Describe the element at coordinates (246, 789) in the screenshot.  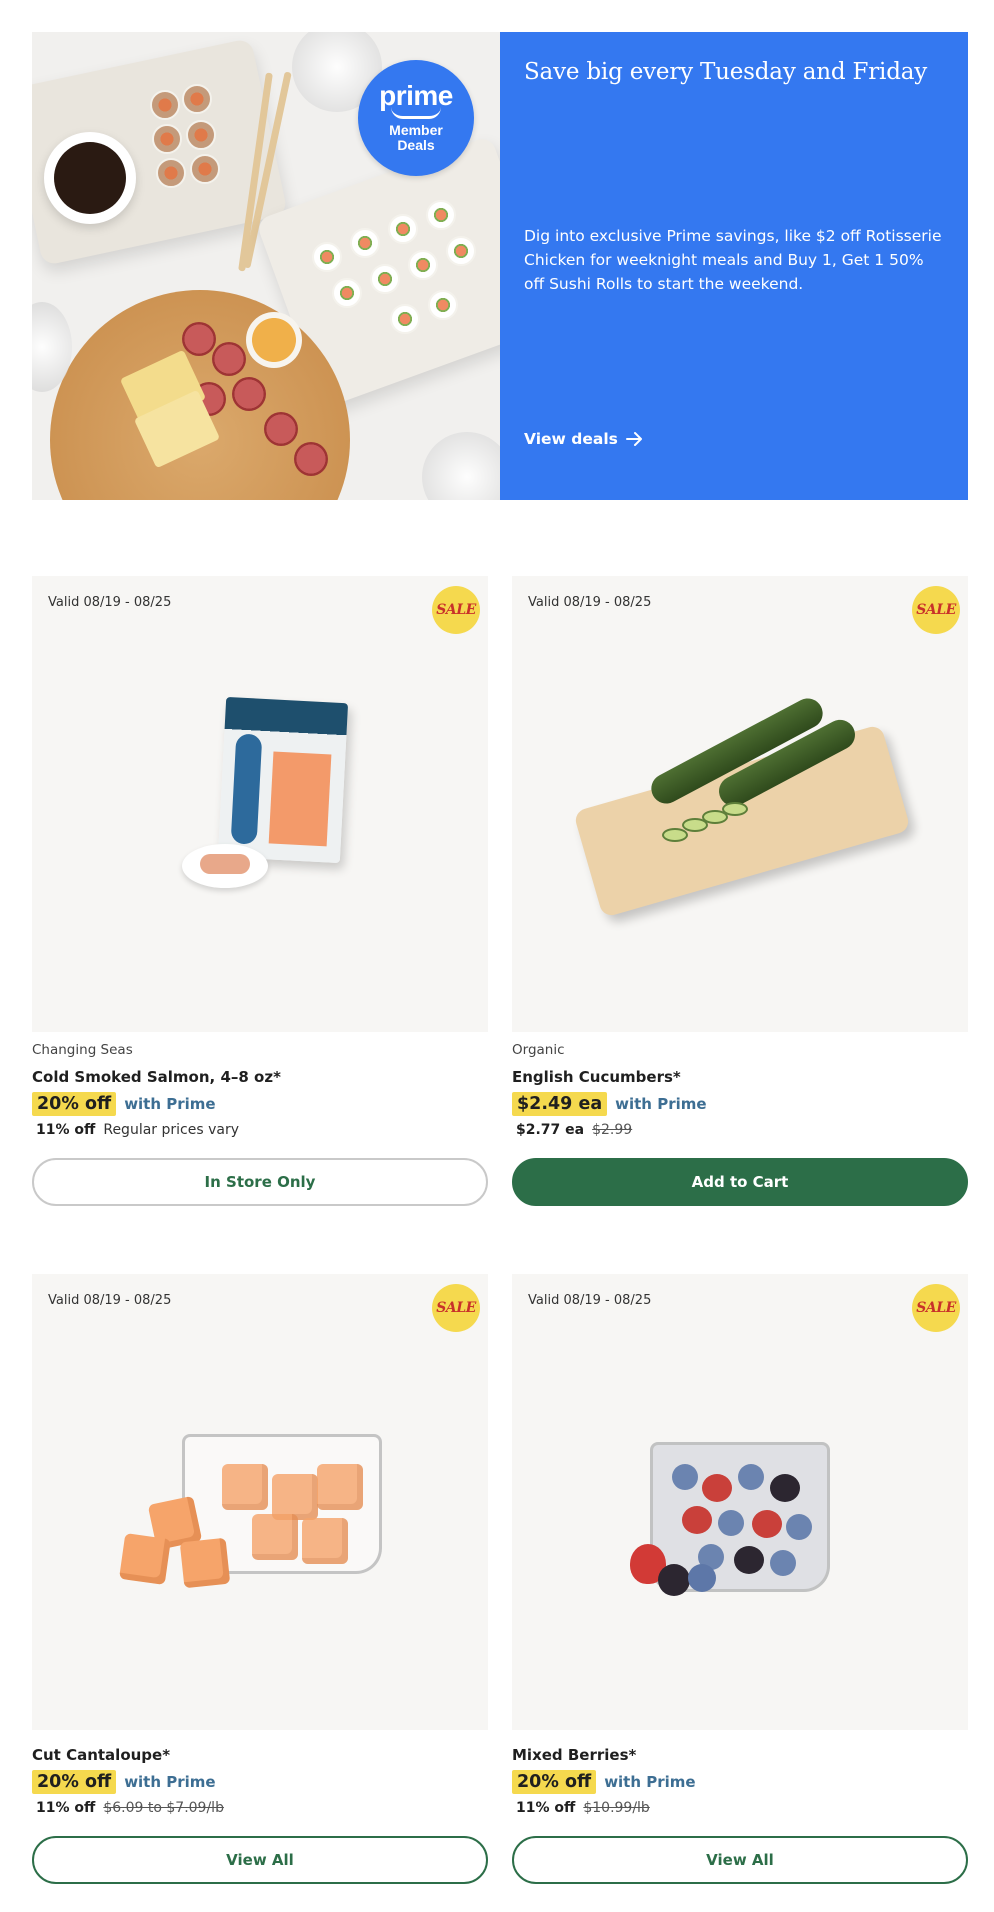
I see `fish-icon` at that location.